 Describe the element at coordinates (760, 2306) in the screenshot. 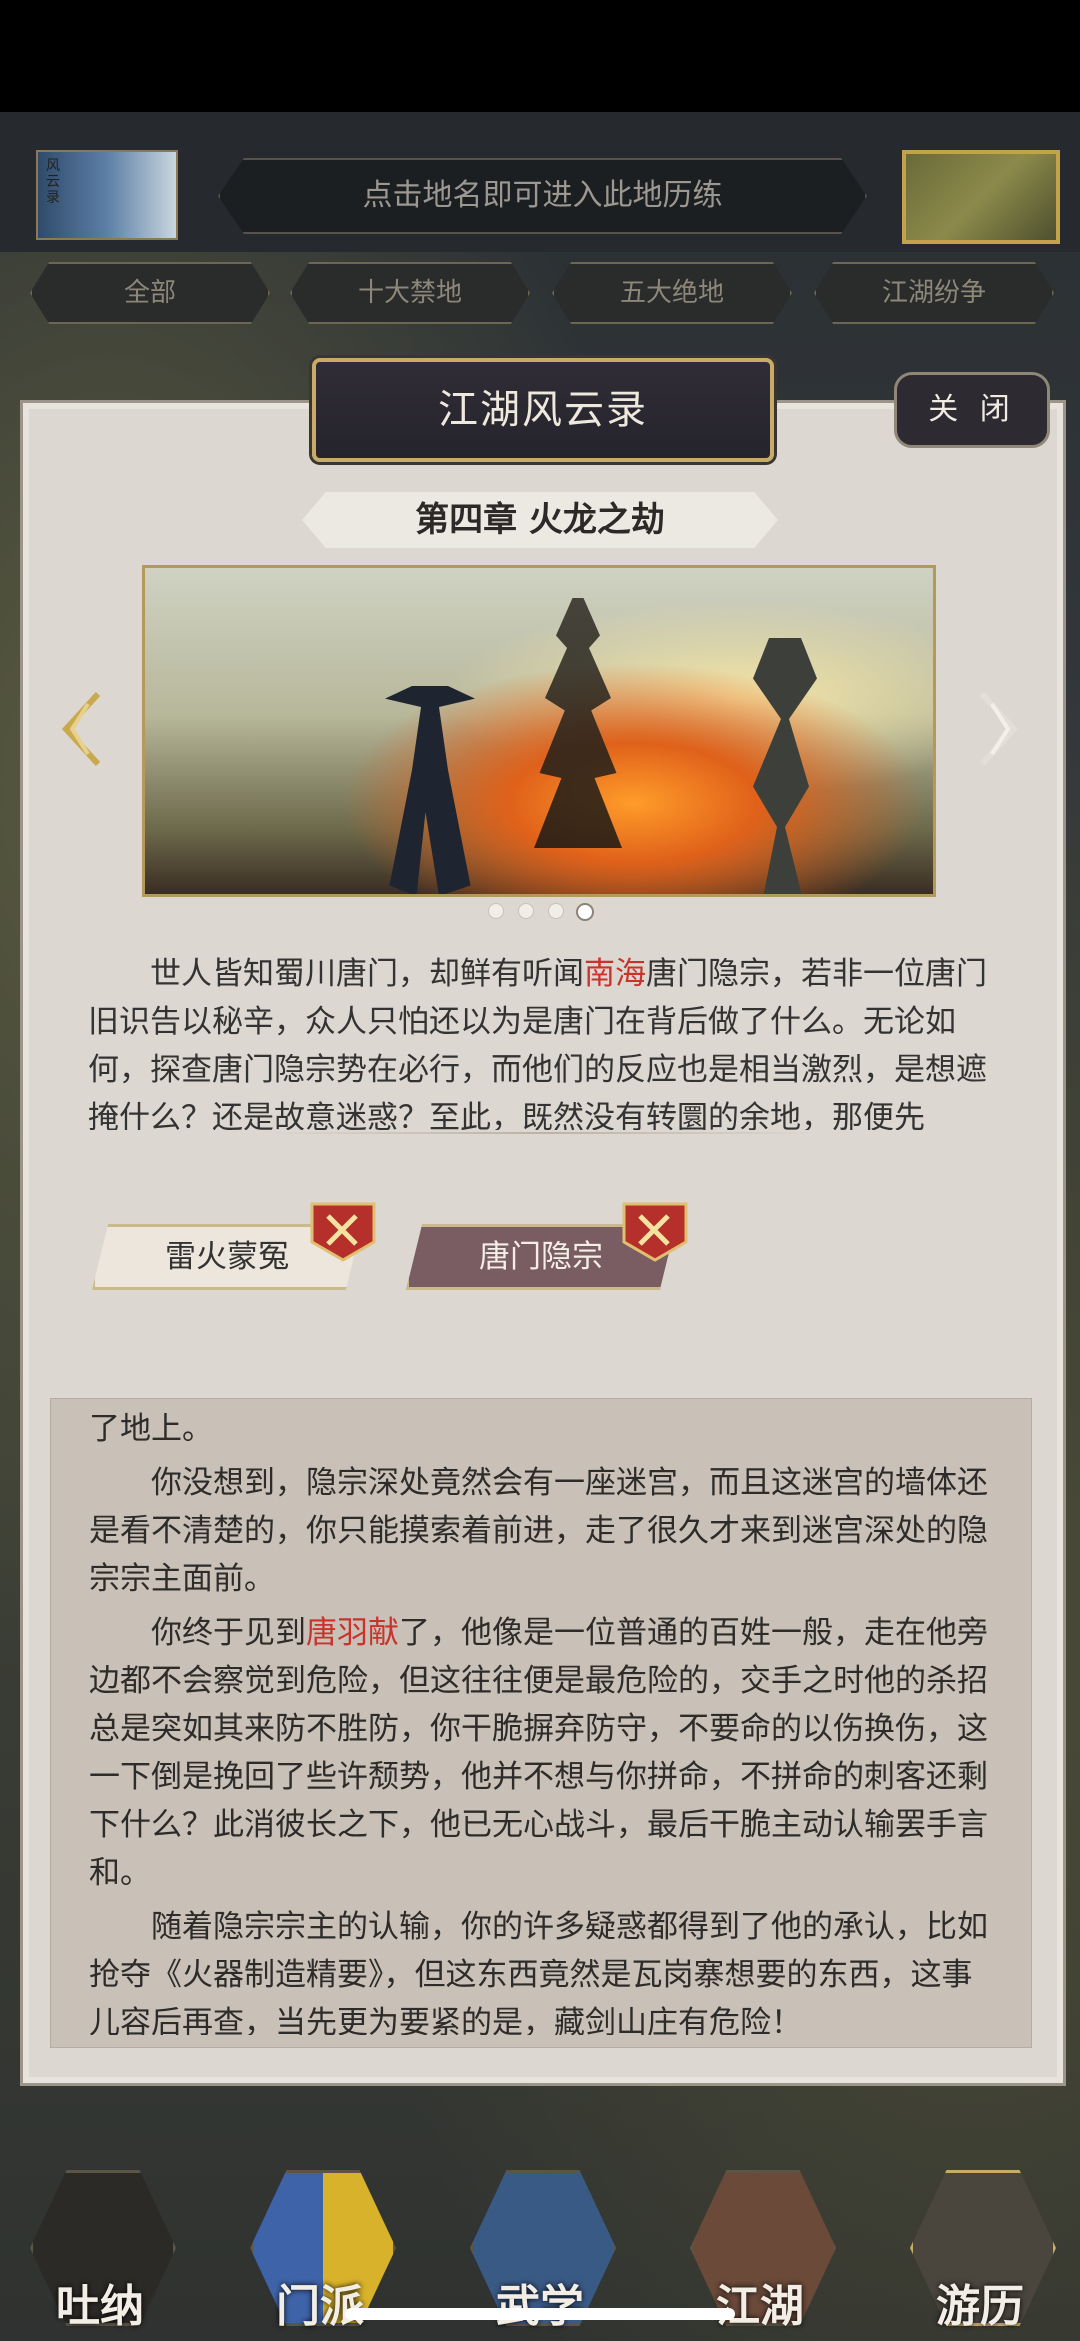

I see `nav-label: 江湖` at that location.